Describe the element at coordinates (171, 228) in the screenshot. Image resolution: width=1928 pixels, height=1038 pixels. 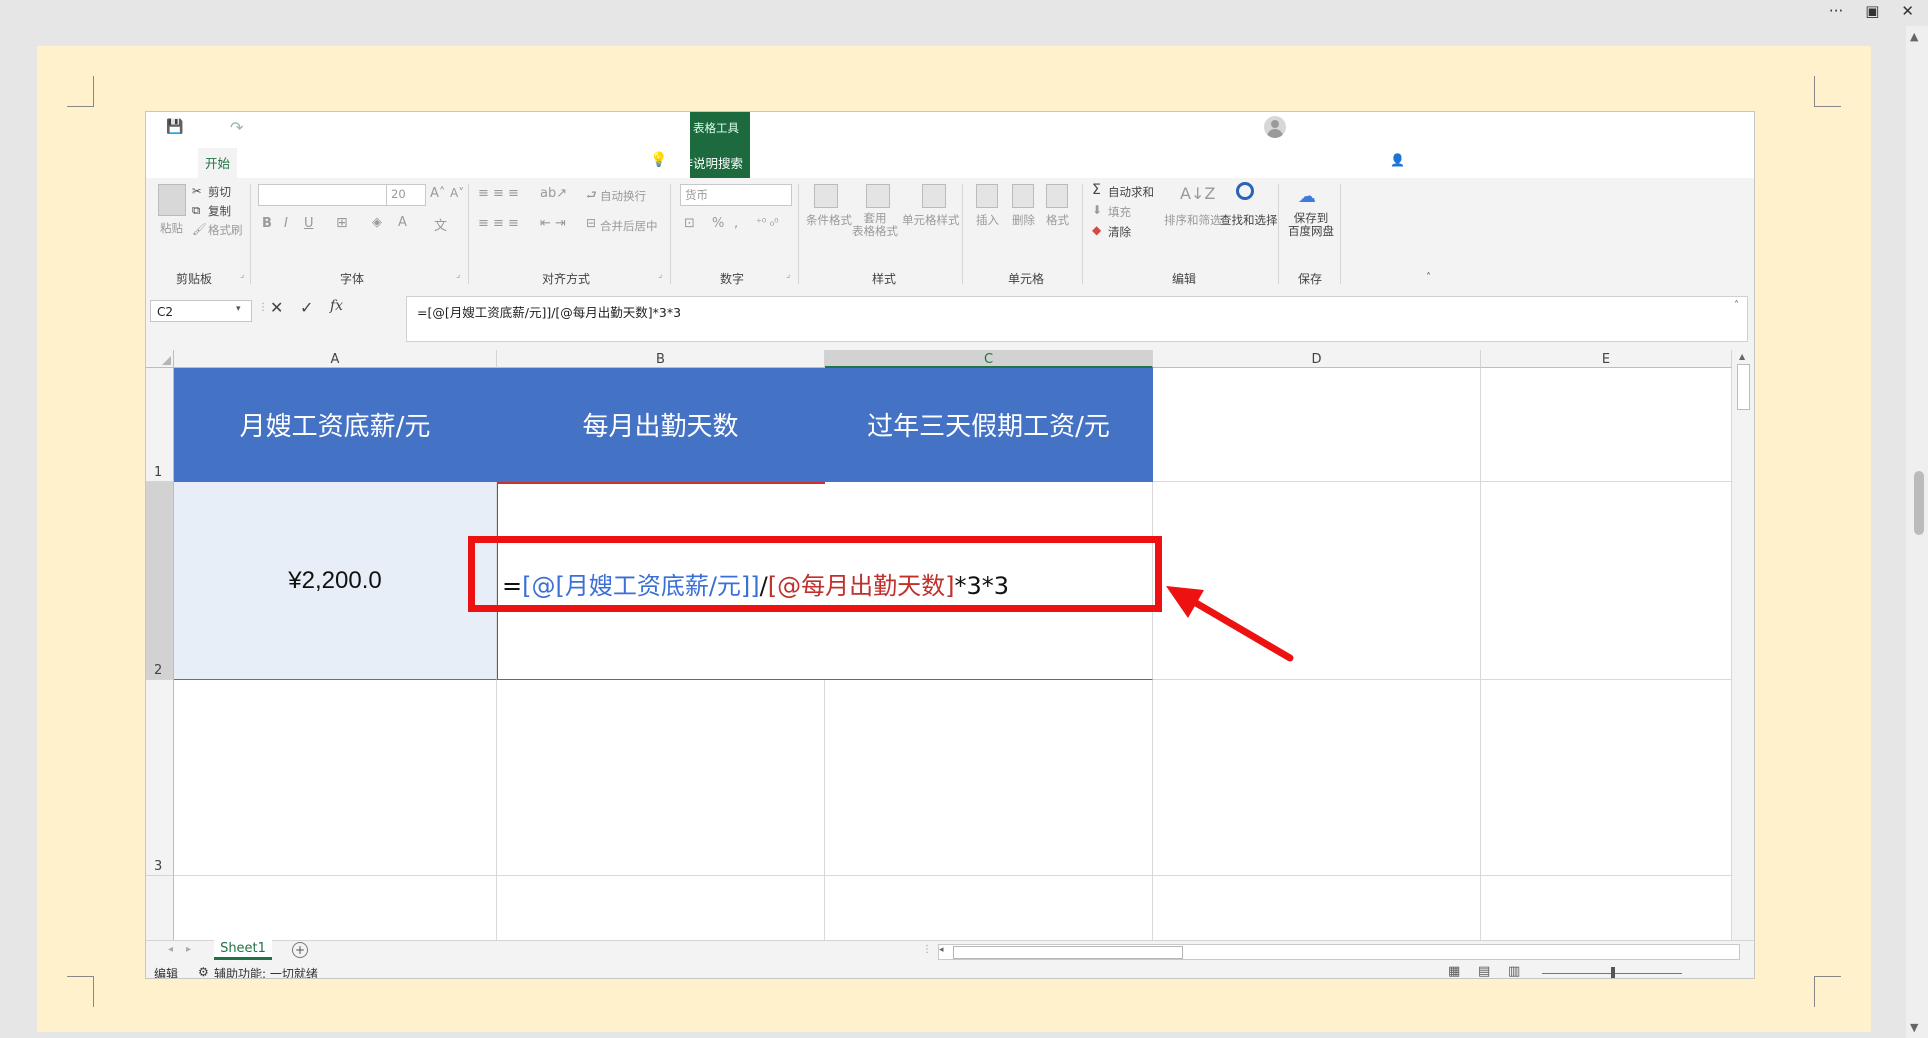
I see `paste-button: 粘贴` at that location.